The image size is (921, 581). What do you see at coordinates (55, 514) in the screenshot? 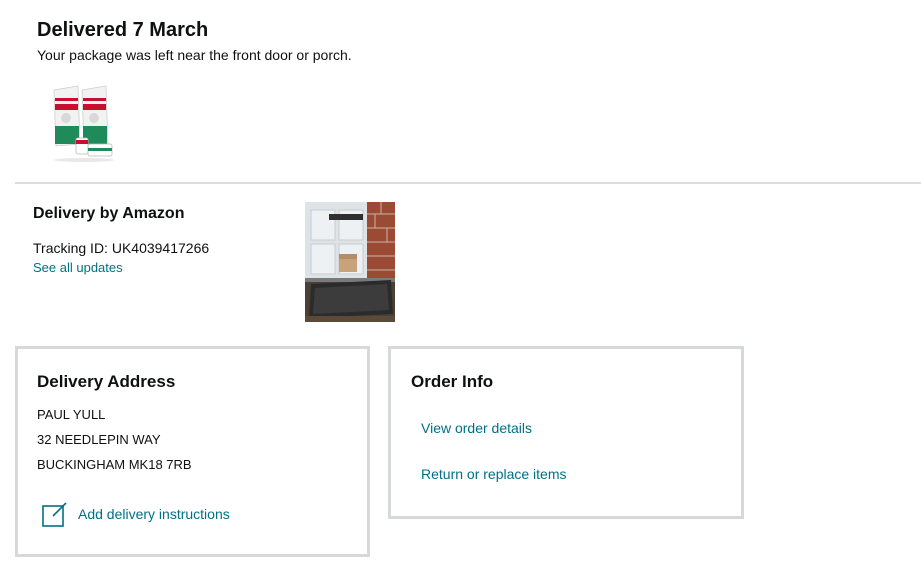
I see `edit-note-icon` at bounding box center [55, 514].